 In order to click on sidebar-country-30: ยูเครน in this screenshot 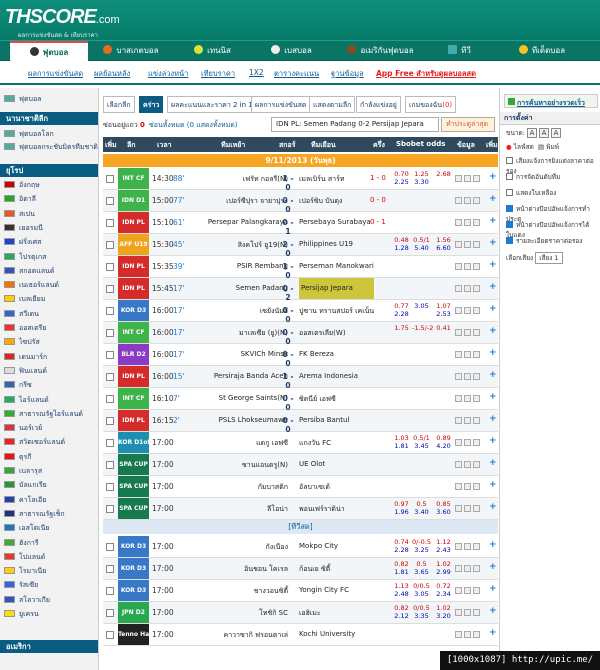, I will do `click(21, 614)`.